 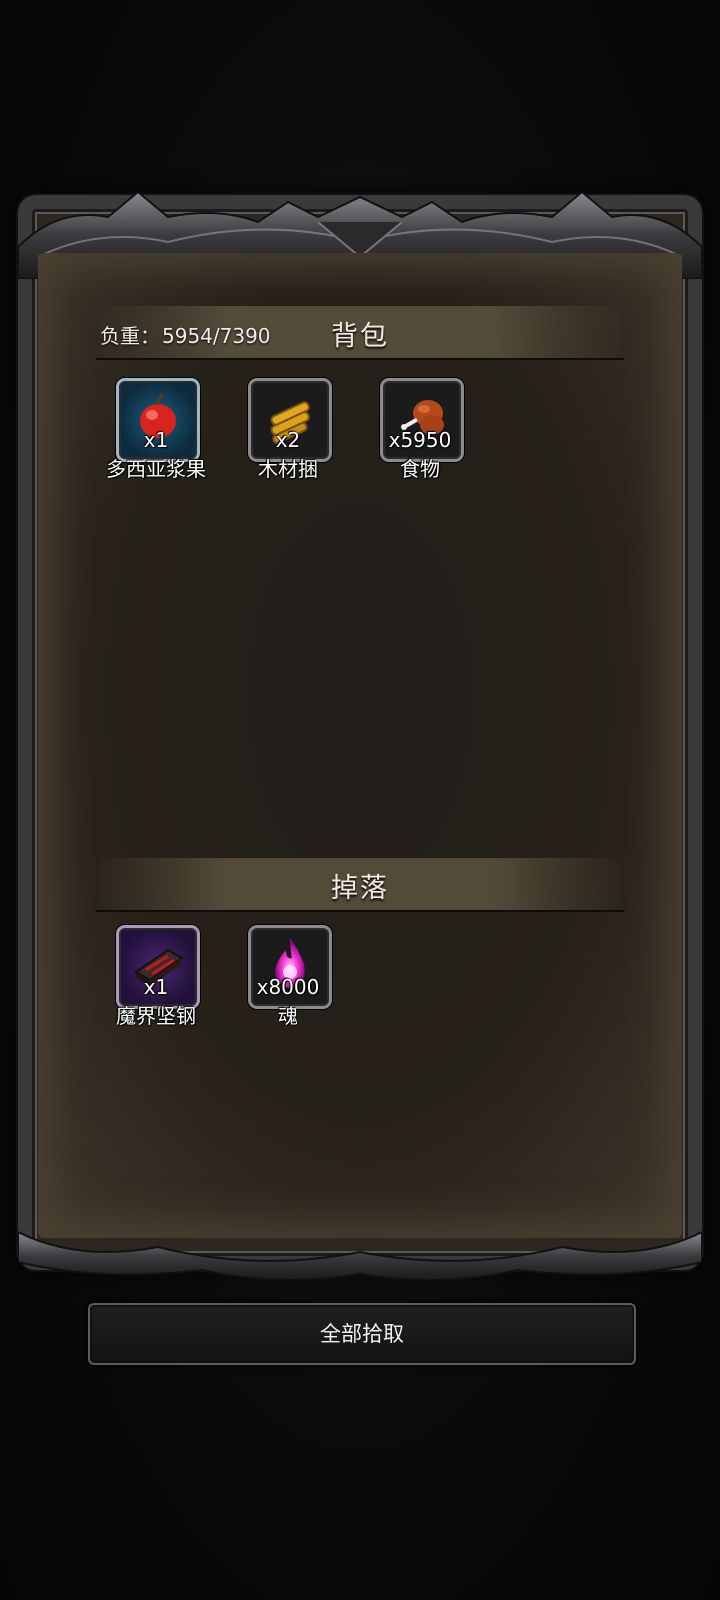 I want to click on item-name: 食物, so click(x=420, y=469).